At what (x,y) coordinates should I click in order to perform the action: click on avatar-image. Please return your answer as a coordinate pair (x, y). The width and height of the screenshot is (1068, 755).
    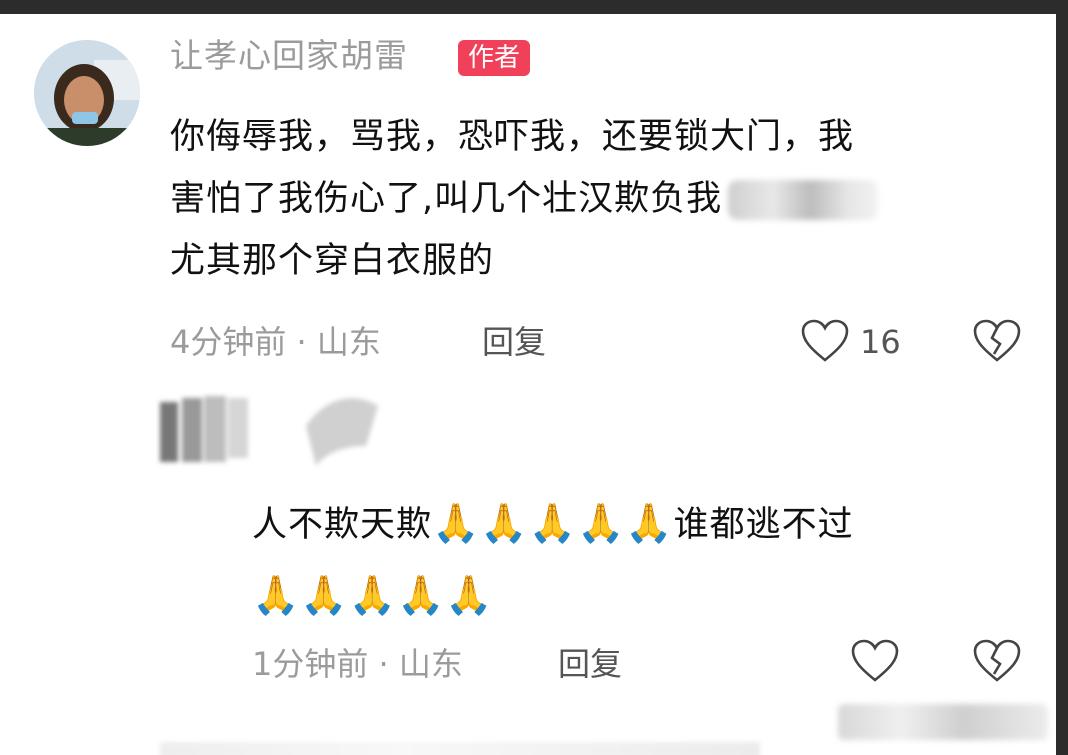
    Looking at the image, I should click on (87, 93).